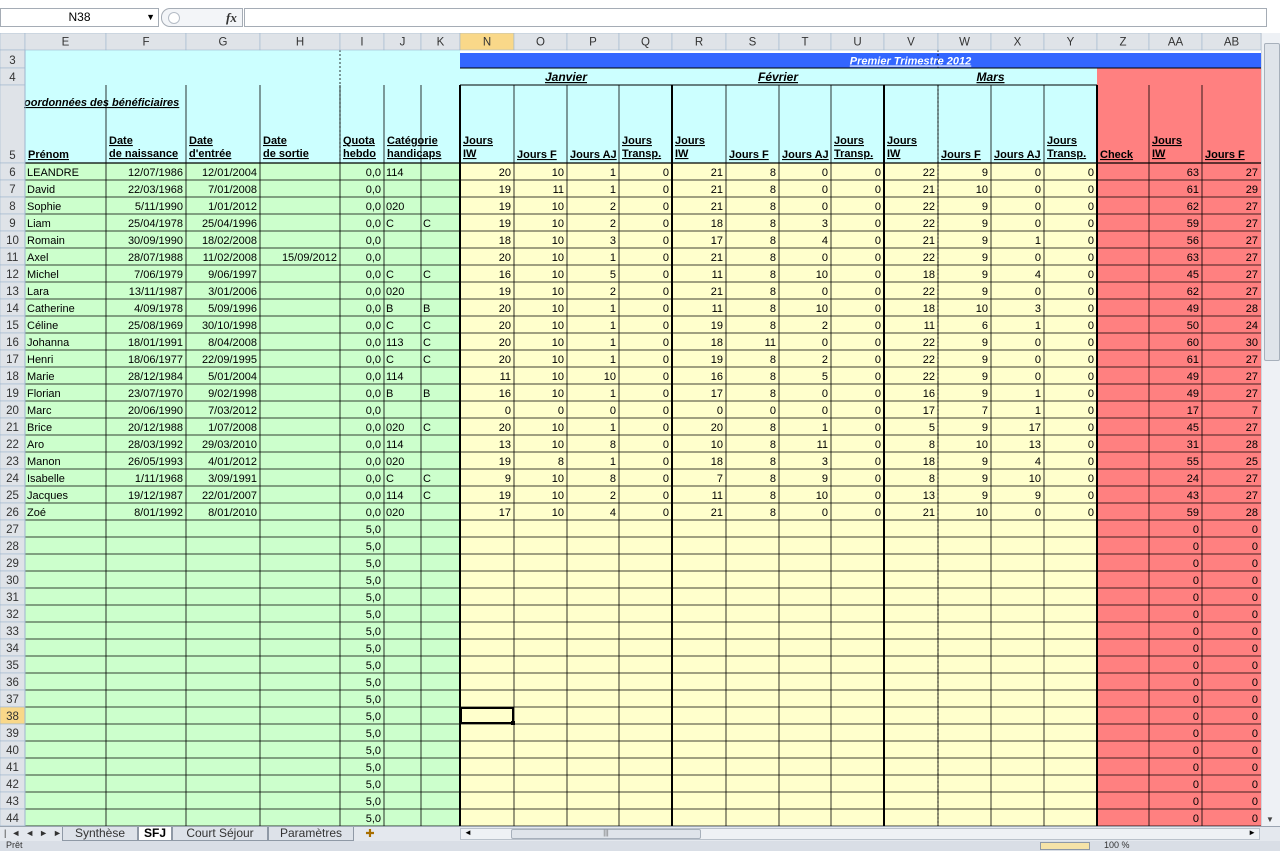  What do you see at coordinates (155, 224) in the screenshot?
I see `cell-f: 25/04/1978` at bounding box center [155, 224].